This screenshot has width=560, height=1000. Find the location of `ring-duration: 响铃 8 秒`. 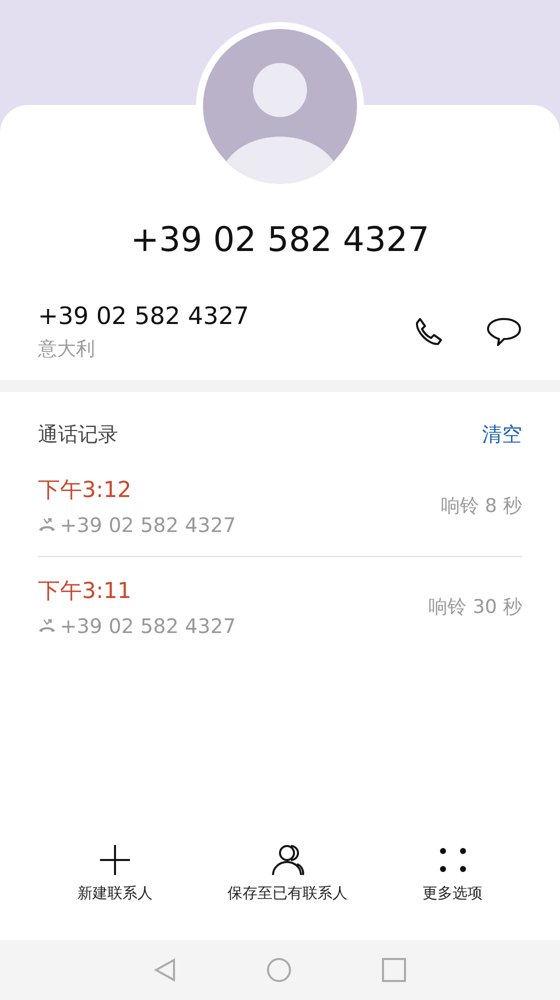

ring-duration: 响铃 8 秒 is located at coordinates (481, 506).